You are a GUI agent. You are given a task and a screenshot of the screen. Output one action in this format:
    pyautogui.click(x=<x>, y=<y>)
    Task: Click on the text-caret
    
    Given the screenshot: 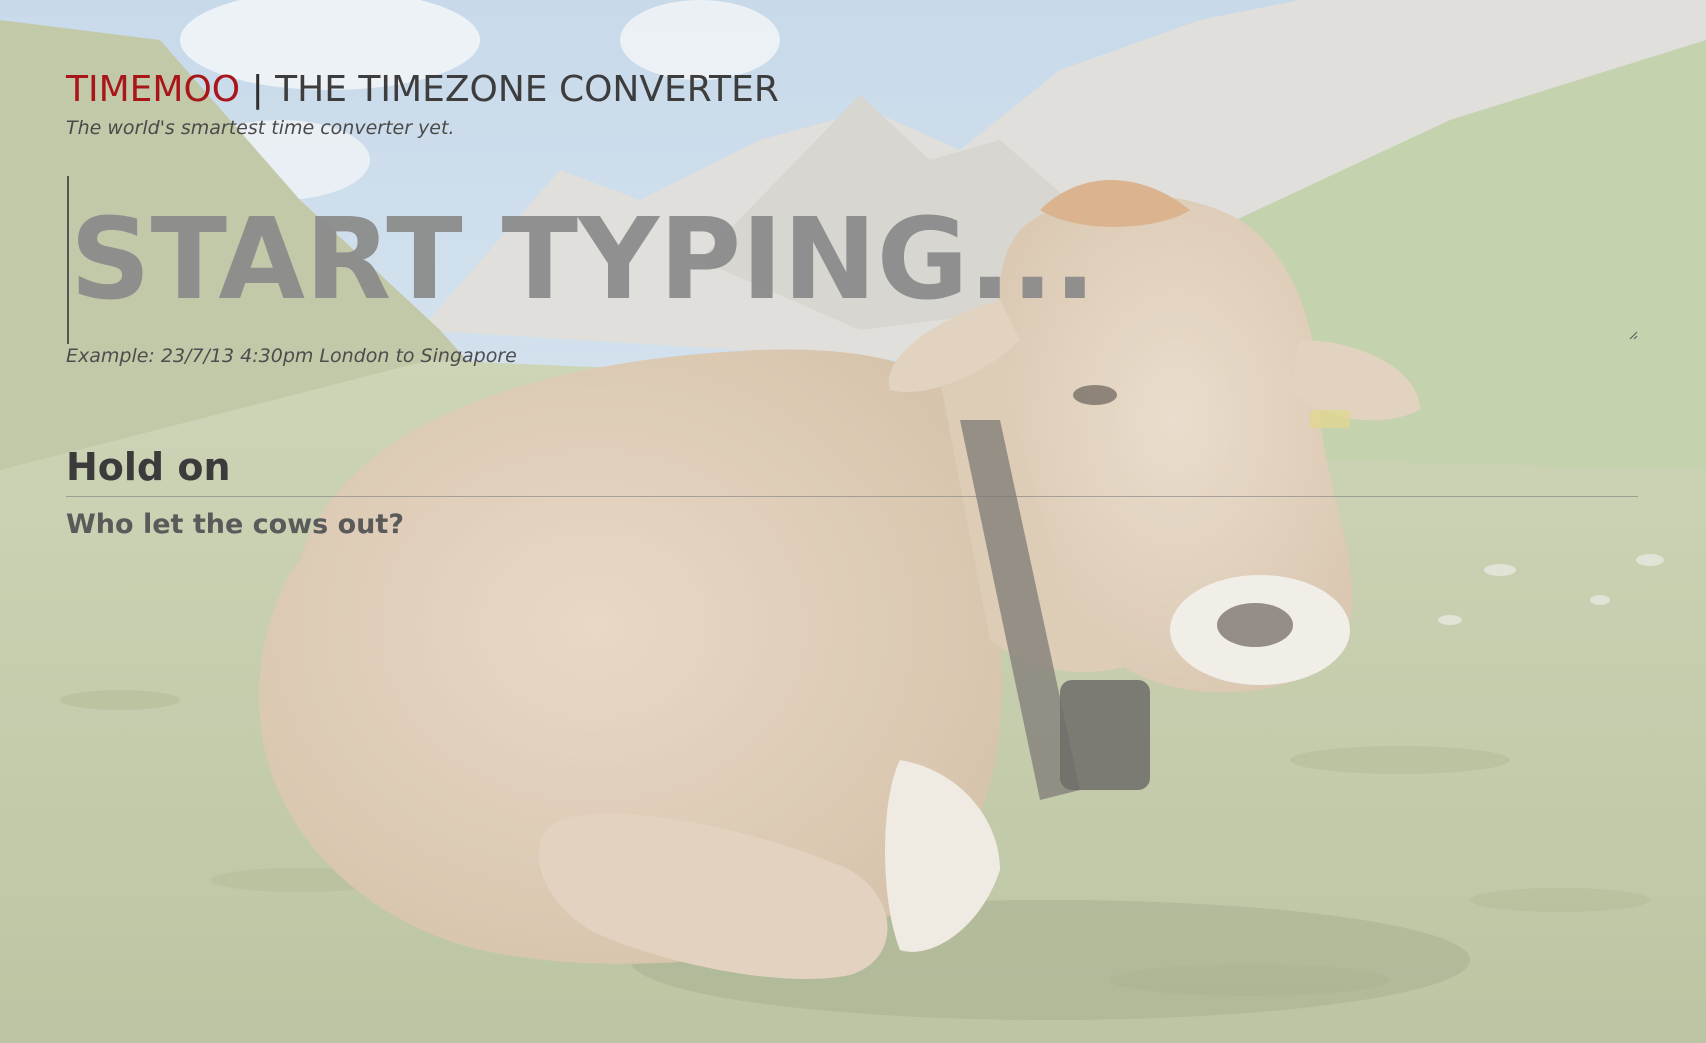 What is the action you would take?
    pyautogui.click(x=68, y=260)
    